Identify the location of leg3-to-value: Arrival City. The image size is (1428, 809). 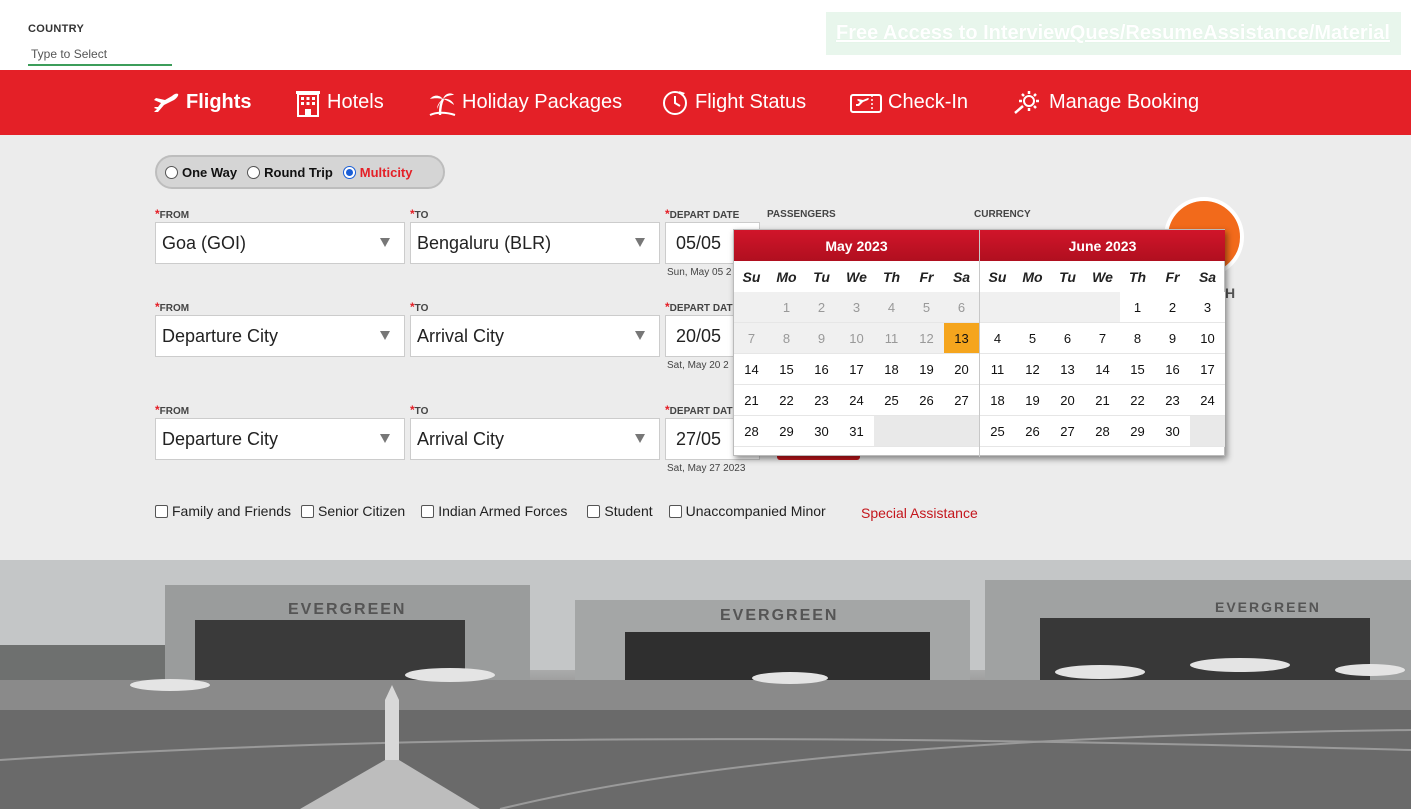
(461, 438).